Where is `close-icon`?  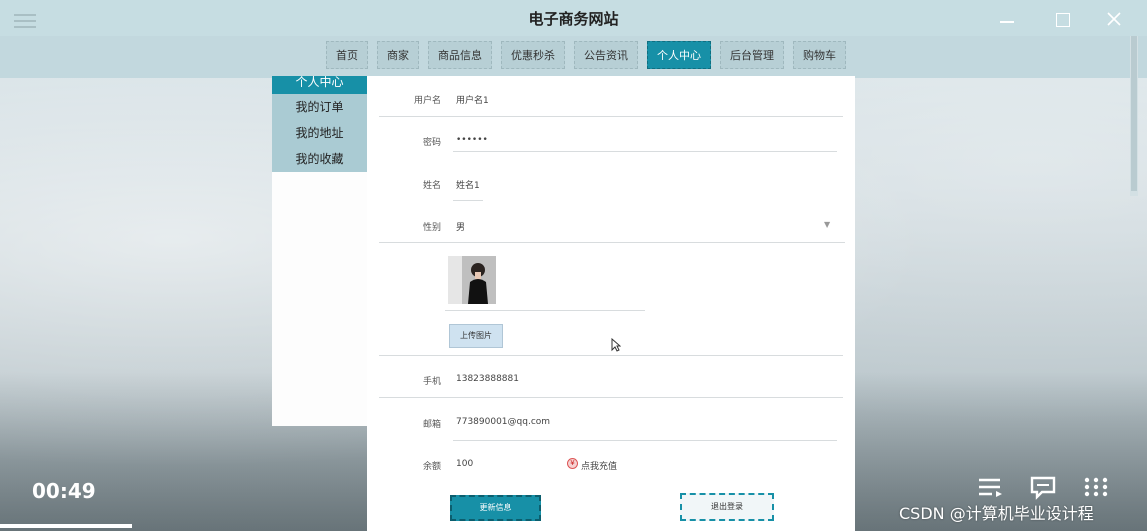
close-icon is located at coordinates (1114, 19).